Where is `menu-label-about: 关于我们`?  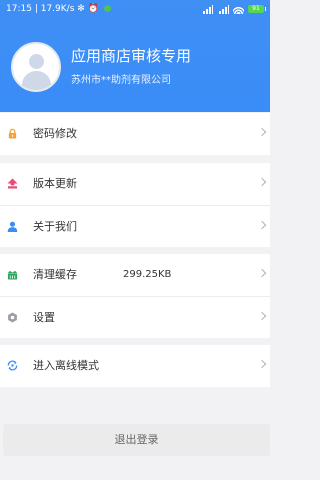
menu-label-about: 关于我们 is located at coordinates (55, 226).